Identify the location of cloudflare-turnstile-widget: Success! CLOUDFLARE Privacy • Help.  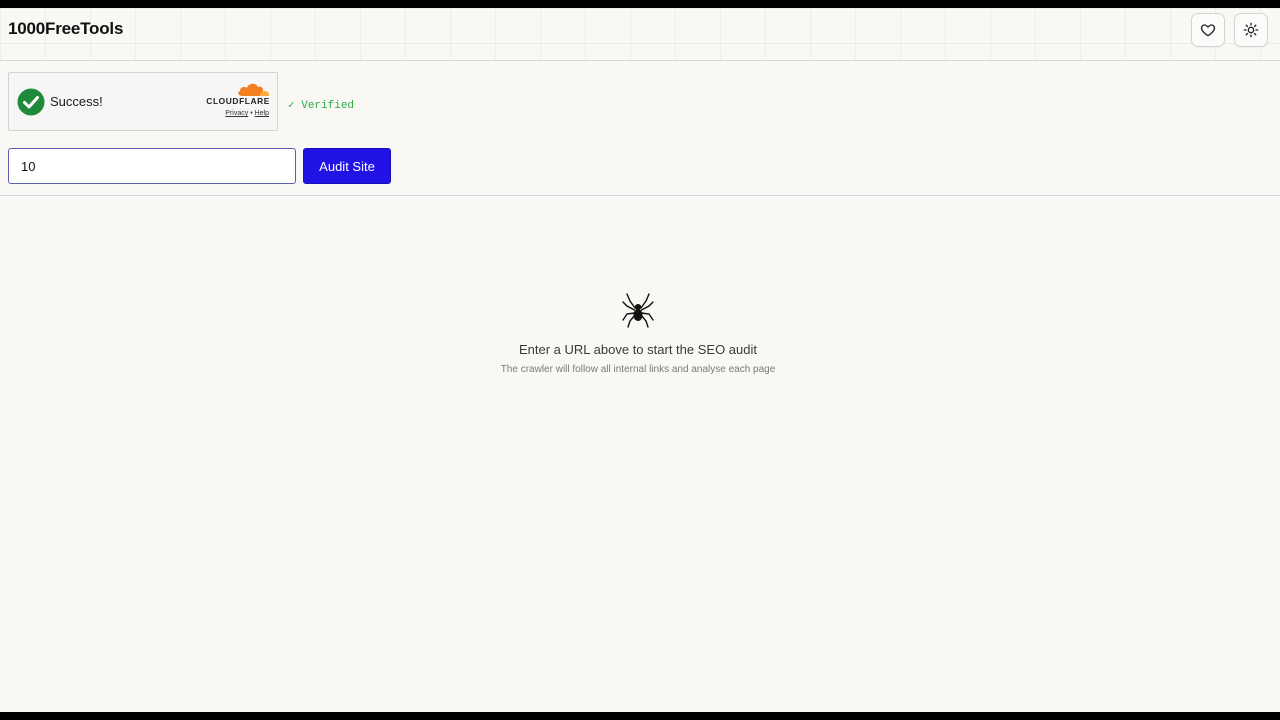
(143, 101).